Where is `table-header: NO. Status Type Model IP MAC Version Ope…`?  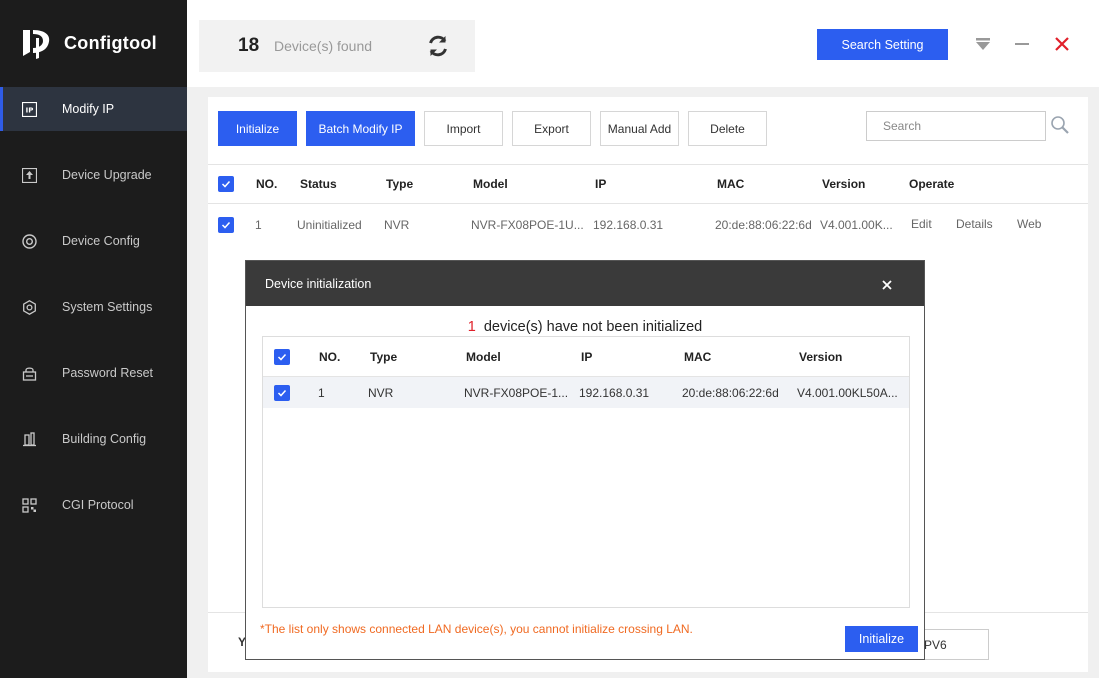 table-header: NO. Status Type Model IP MAC Version Ope… is located at coordinates (648, 184).